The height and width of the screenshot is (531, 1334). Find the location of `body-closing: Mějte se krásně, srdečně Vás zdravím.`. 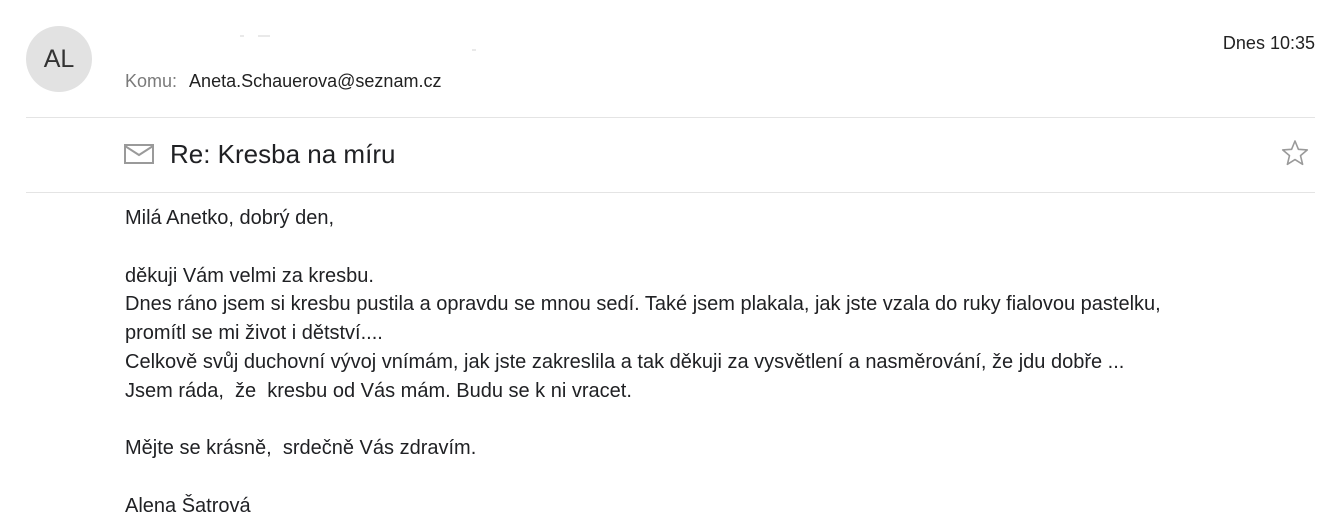

body-closing: Mějte se krásně, srdečně Vás zdravím. is located at coordinates (301, 448).